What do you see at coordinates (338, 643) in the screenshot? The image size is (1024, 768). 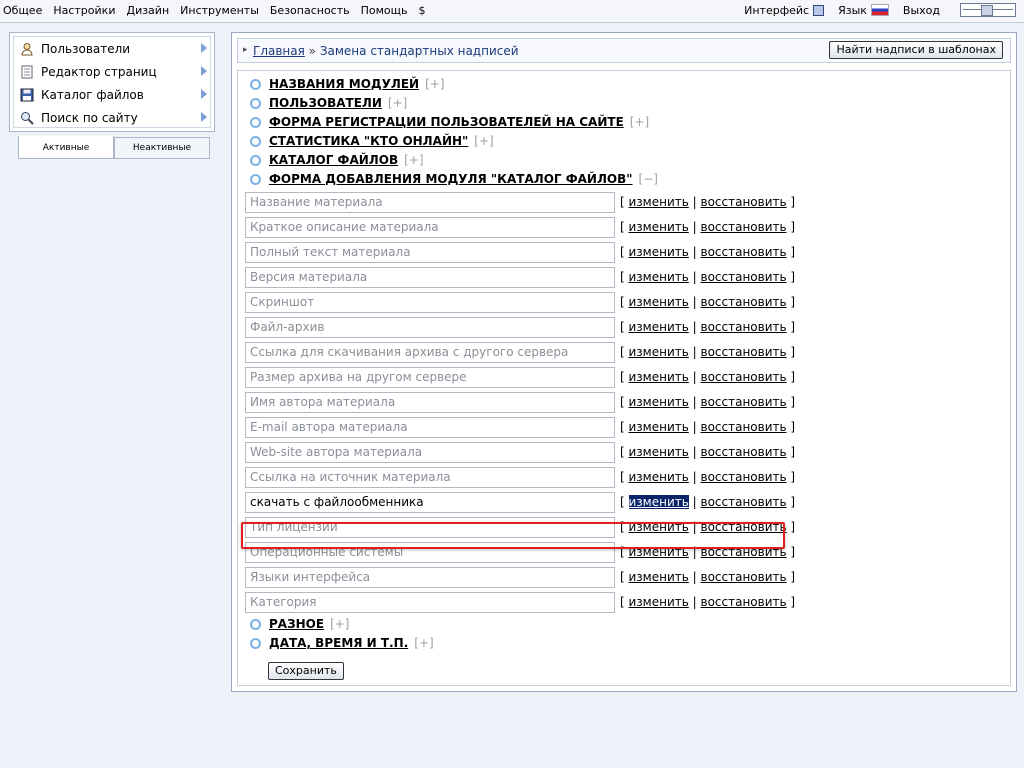 I see `section-title: ДАТА, ВРЕМЯ И Т.П.` at bounding box center [338, 643].